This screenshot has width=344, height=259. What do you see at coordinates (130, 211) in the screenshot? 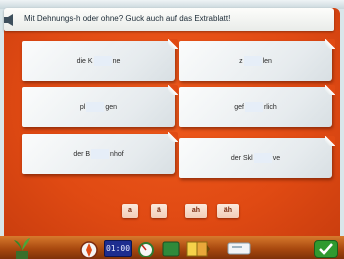
I see `choice-a: a` at bounding box center [130, 211].